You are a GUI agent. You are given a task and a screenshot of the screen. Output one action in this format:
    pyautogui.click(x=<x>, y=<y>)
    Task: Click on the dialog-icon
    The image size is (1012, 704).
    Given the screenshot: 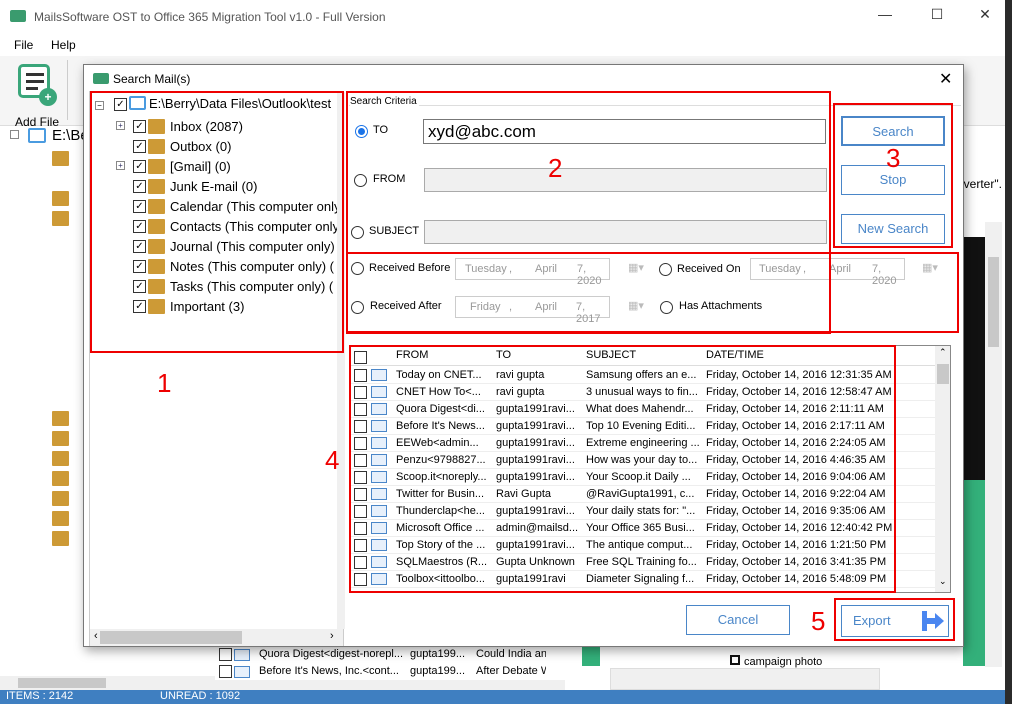 What is the action you would take?
    pyautogui.click(x=101, y=78)
    